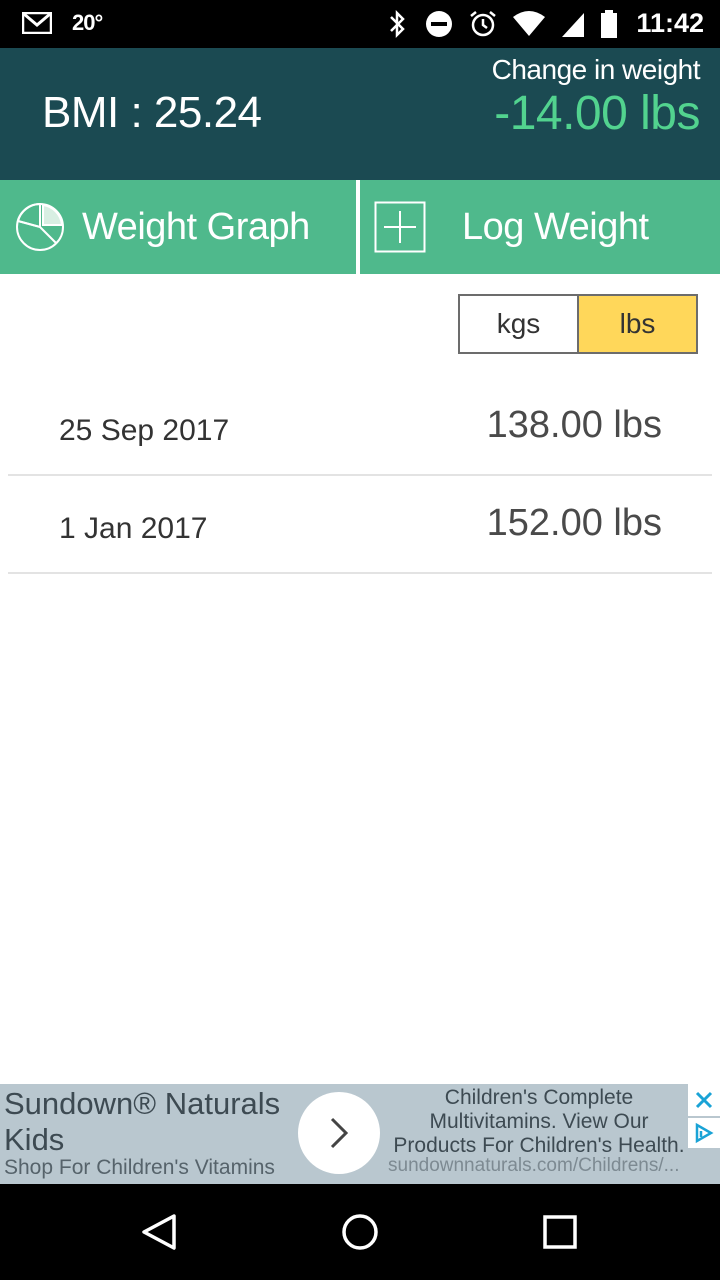 The width and height of the screenshot is (720, 1280). I want to click on status-bar-right: 11:42, so click(544, 23).